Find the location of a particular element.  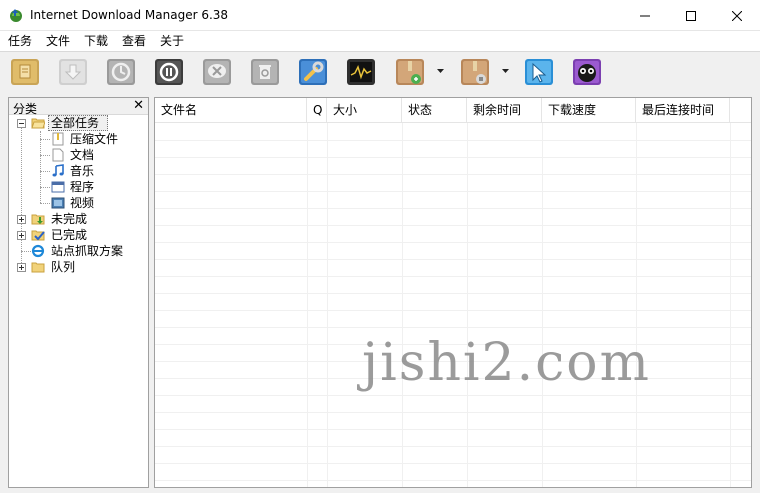

tree-item-documents: 文档 is located at coordinates (78, 155).